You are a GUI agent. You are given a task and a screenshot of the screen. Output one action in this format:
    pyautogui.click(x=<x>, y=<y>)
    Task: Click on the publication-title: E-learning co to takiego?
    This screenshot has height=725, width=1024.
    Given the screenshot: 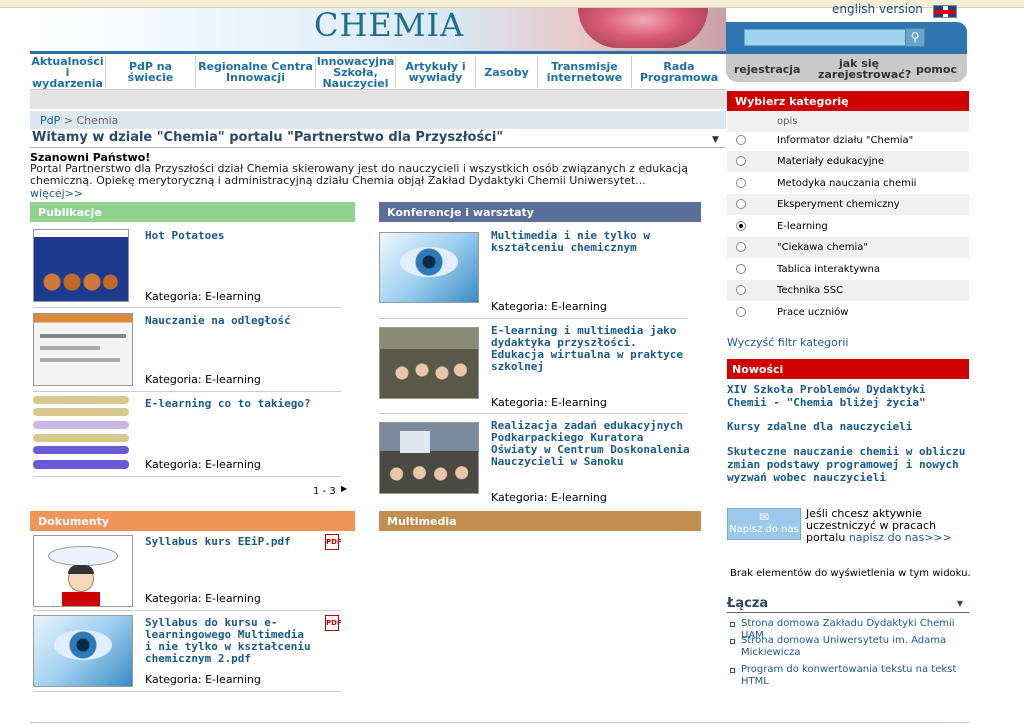 What is the action you would take?
    pyautogui.click(x=245, y=404)
    